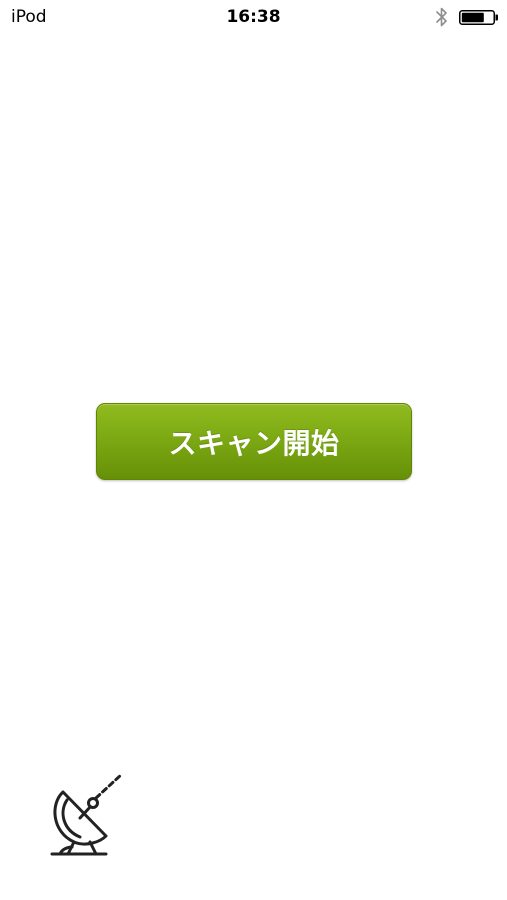 Image resolution: width=507 pixels, height=900 pixels. I want to click on battery-icon, so click(478, 17).